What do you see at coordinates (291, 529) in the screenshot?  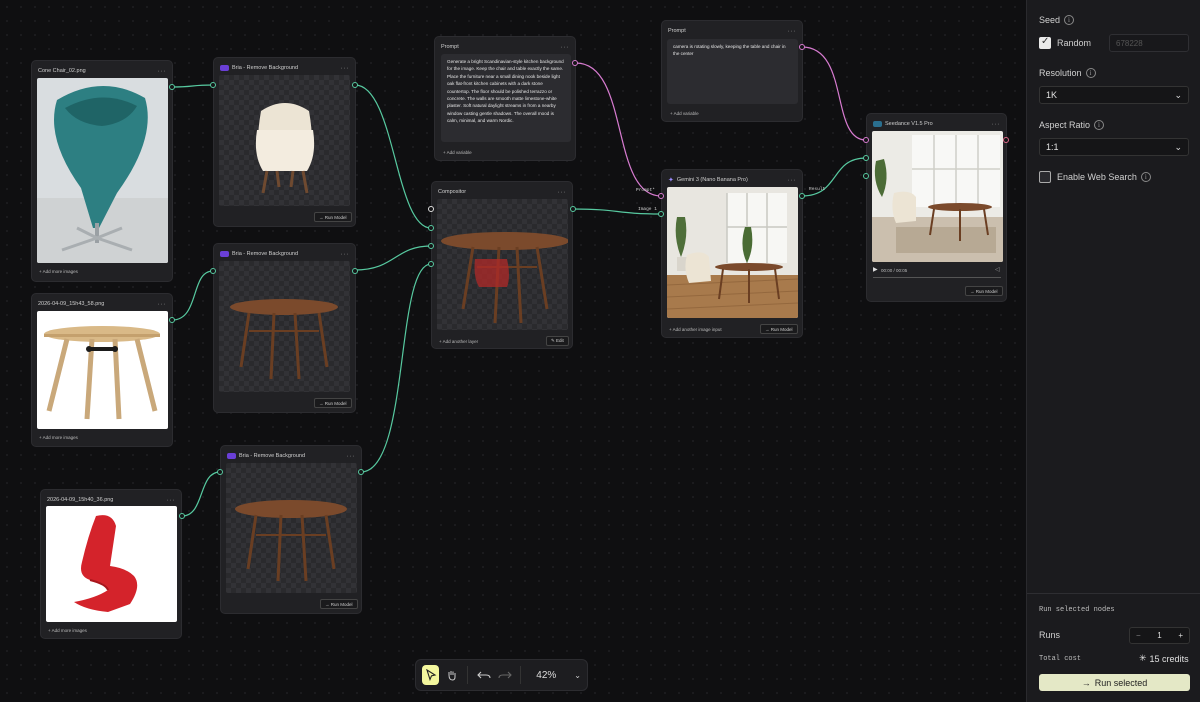 I see `bria-node-3: Bria - Remove Background ··· → Run Model` at bounding box center [291, 529].